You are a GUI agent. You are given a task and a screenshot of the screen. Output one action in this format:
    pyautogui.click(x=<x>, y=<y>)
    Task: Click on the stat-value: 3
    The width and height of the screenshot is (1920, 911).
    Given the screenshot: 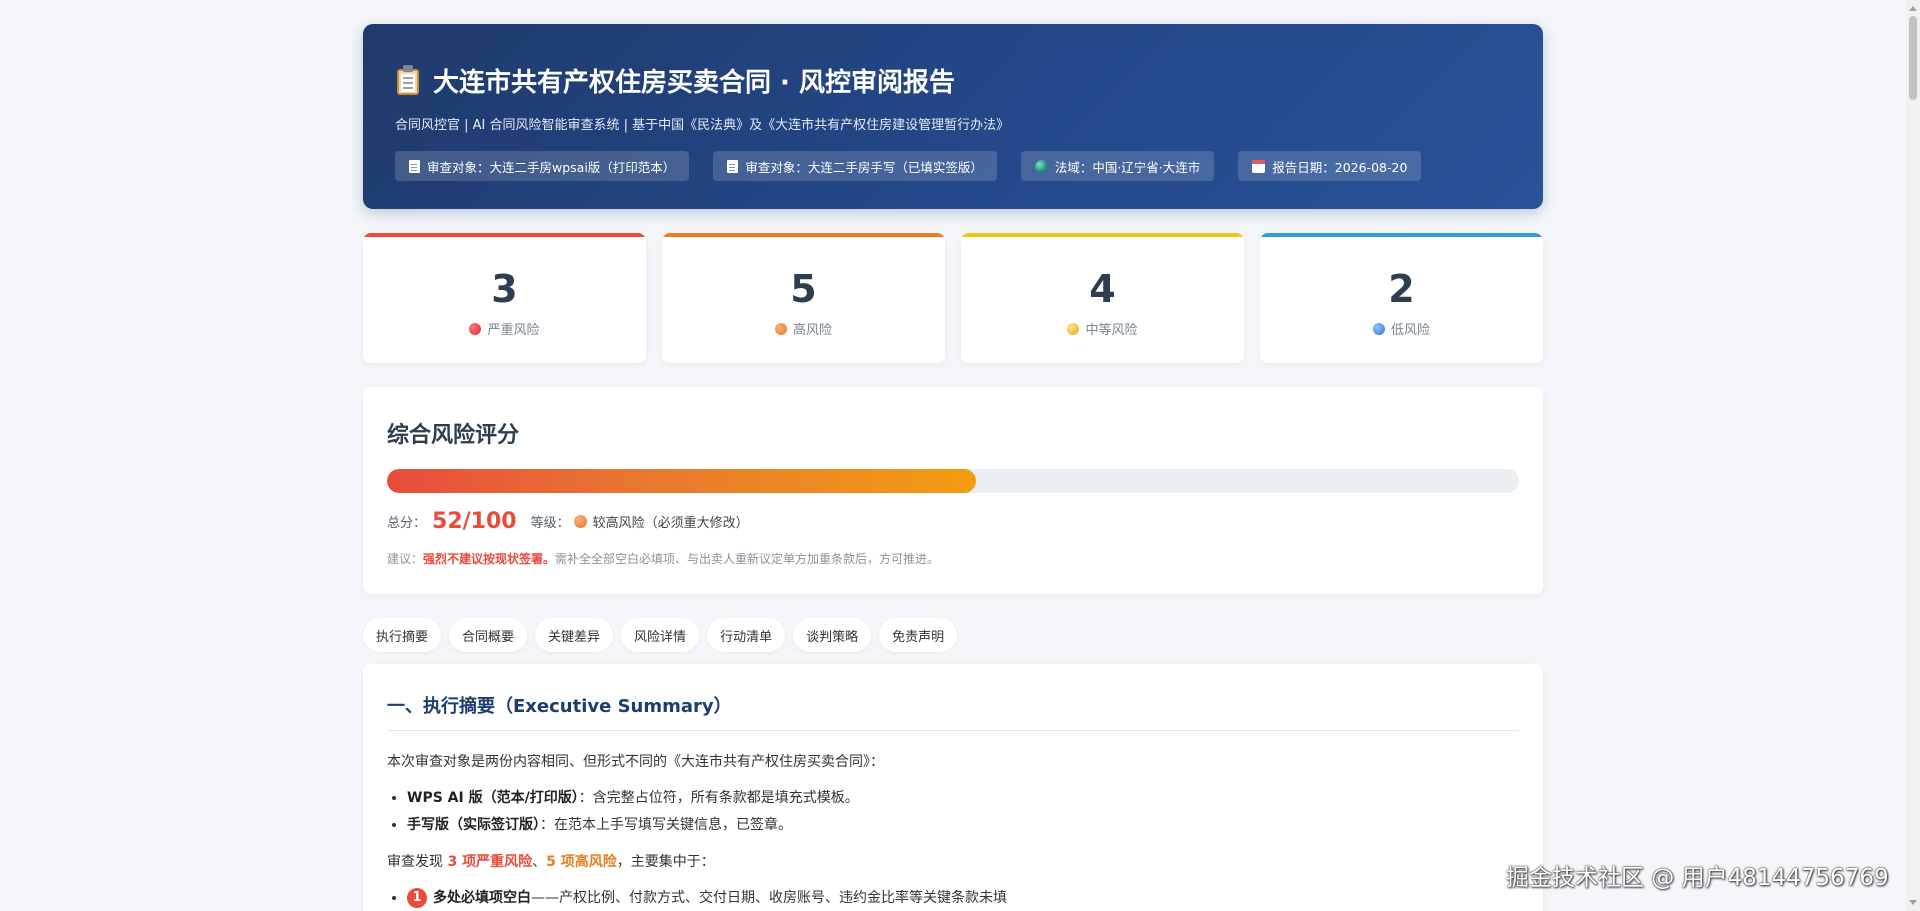 What is the action you would take?
    pyautogui.click(x=504, y=289)
    